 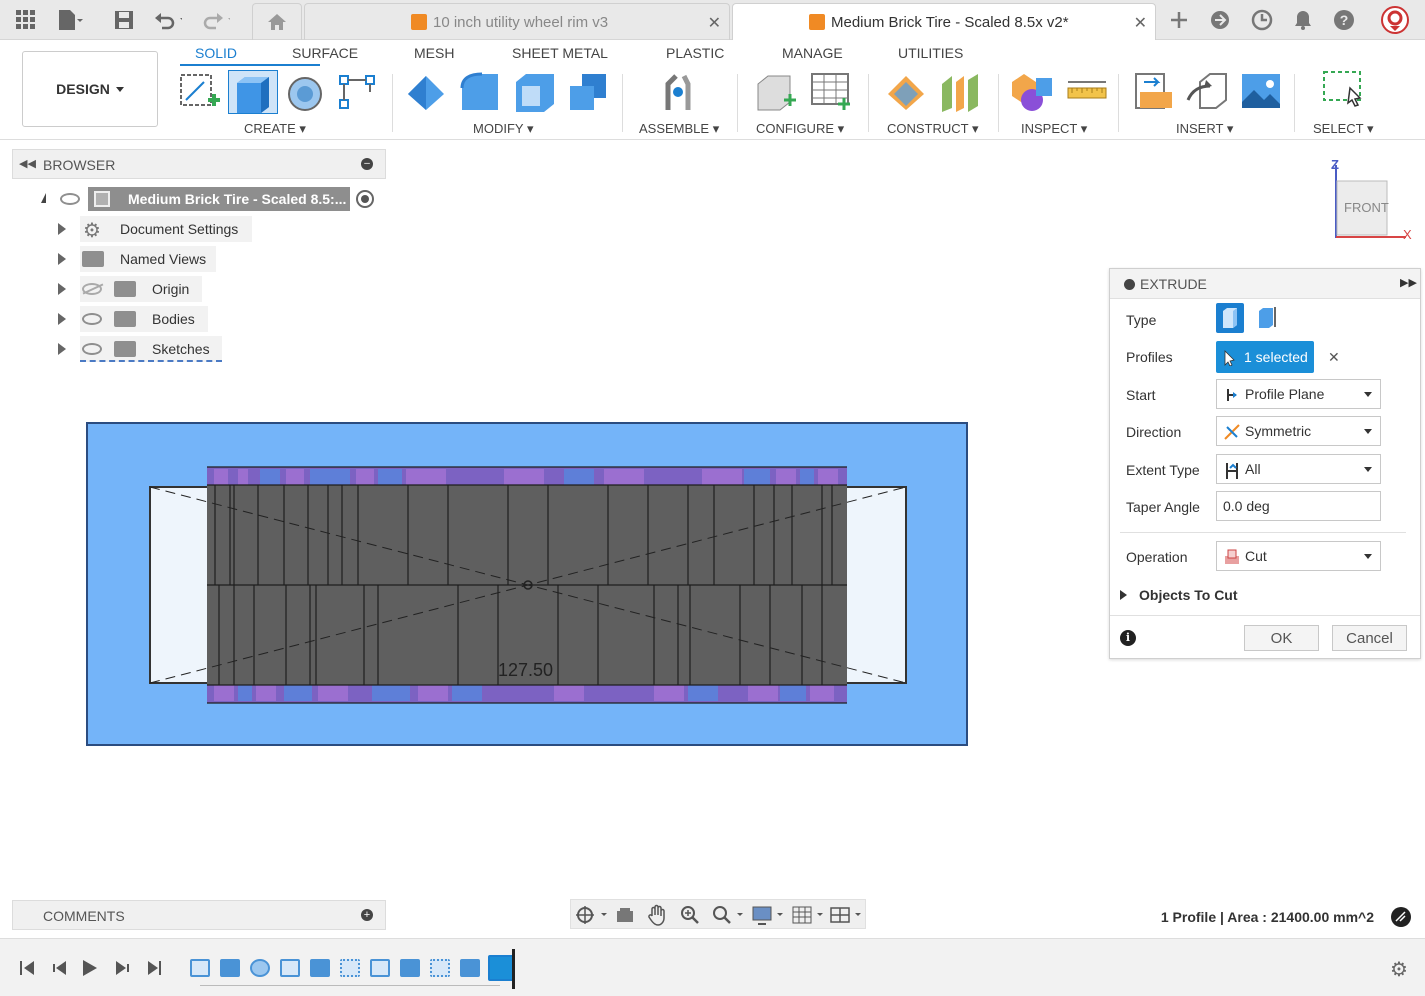 I want to click on measure-icon, so click(x=1088, y=92).